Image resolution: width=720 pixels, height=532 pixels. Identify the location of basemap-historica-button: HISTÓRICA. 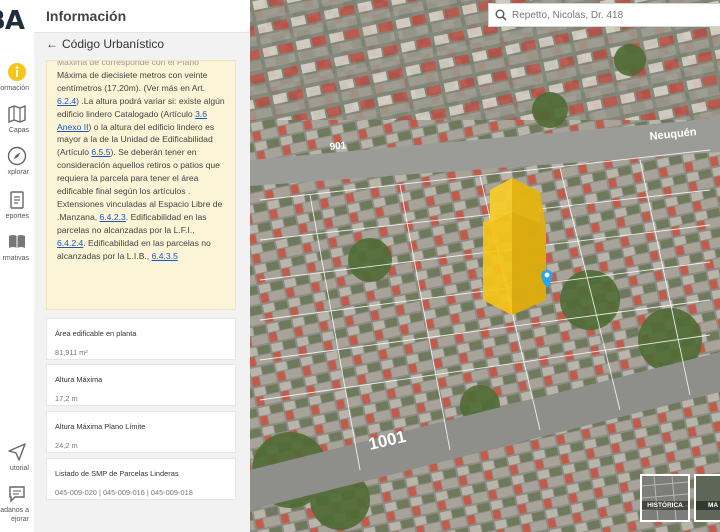
(665, 498).